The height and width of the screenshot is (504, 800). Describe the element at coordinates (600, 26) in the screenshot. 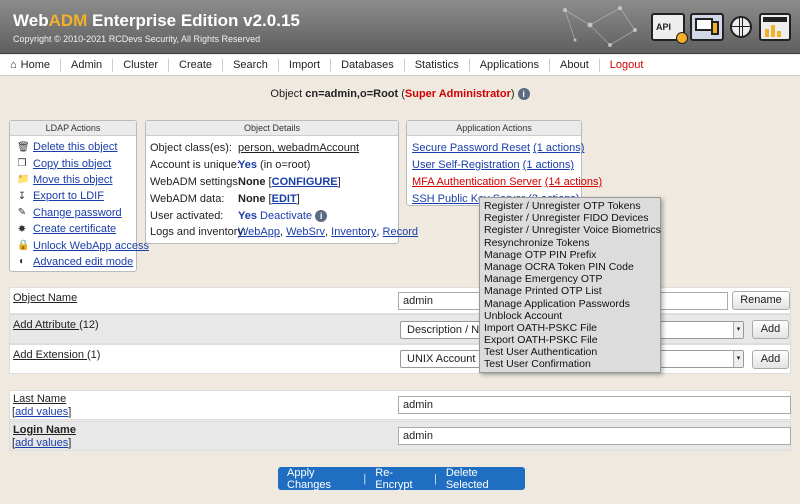

I see `network-decoration` at that location.